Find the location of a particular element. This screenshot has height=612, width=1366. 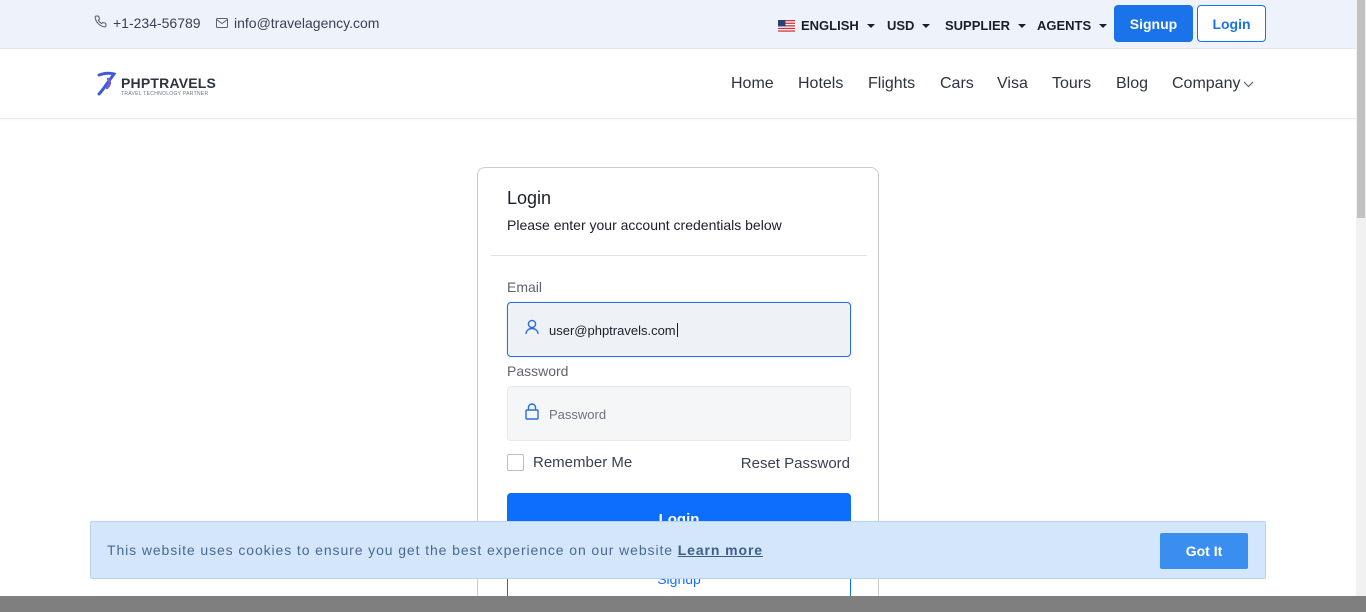

phone-contact: +1-234-56789 is located at coordinates (147, 23).